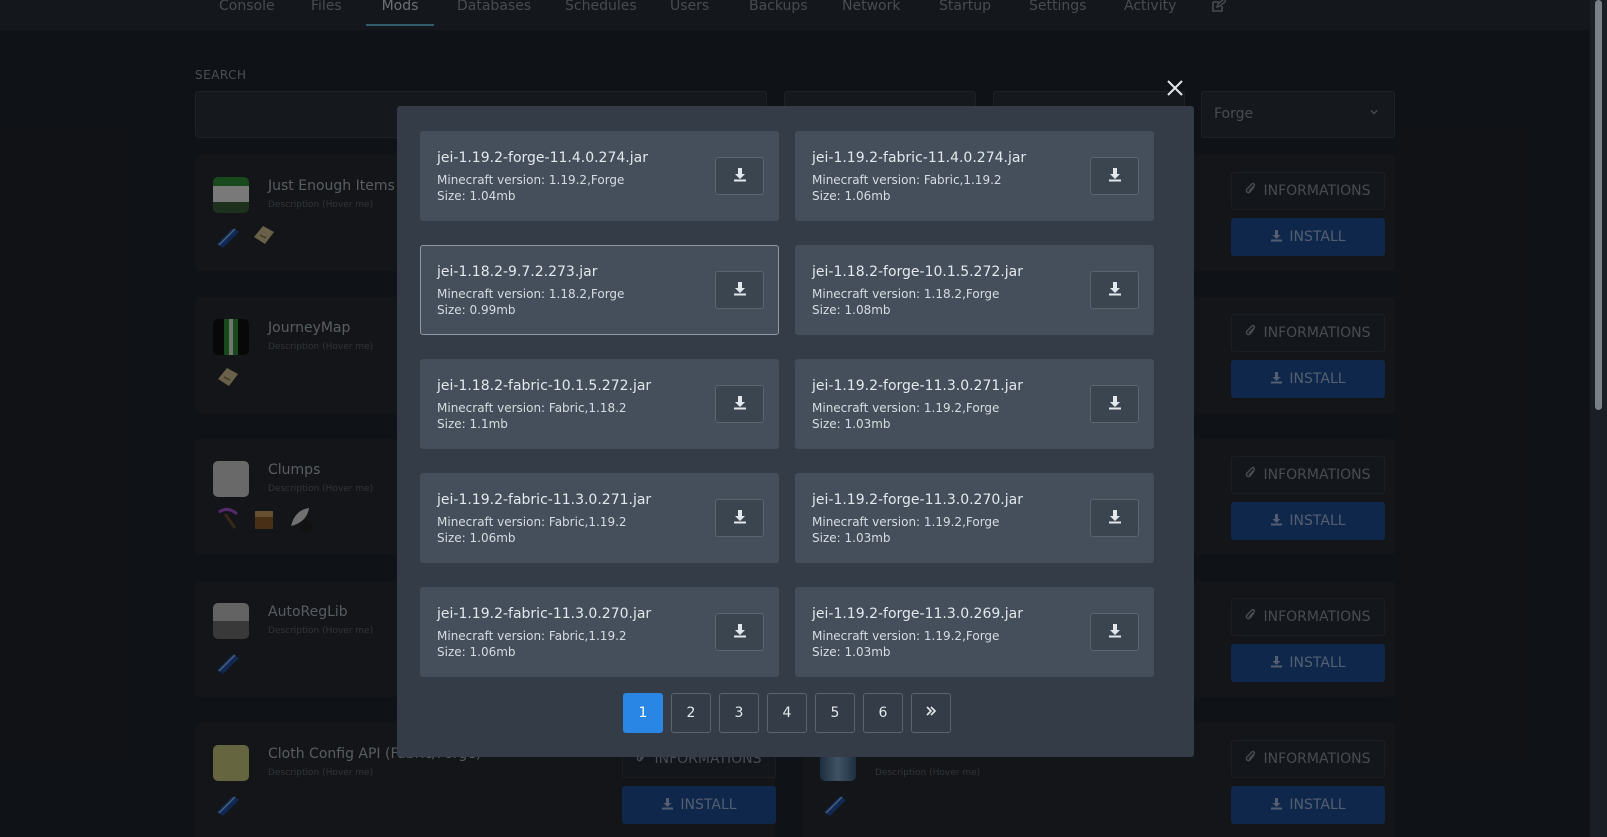  I want to click on file-name: jei-1.18.2-fabric-10.1.5.272.jar, so click(544, 386).